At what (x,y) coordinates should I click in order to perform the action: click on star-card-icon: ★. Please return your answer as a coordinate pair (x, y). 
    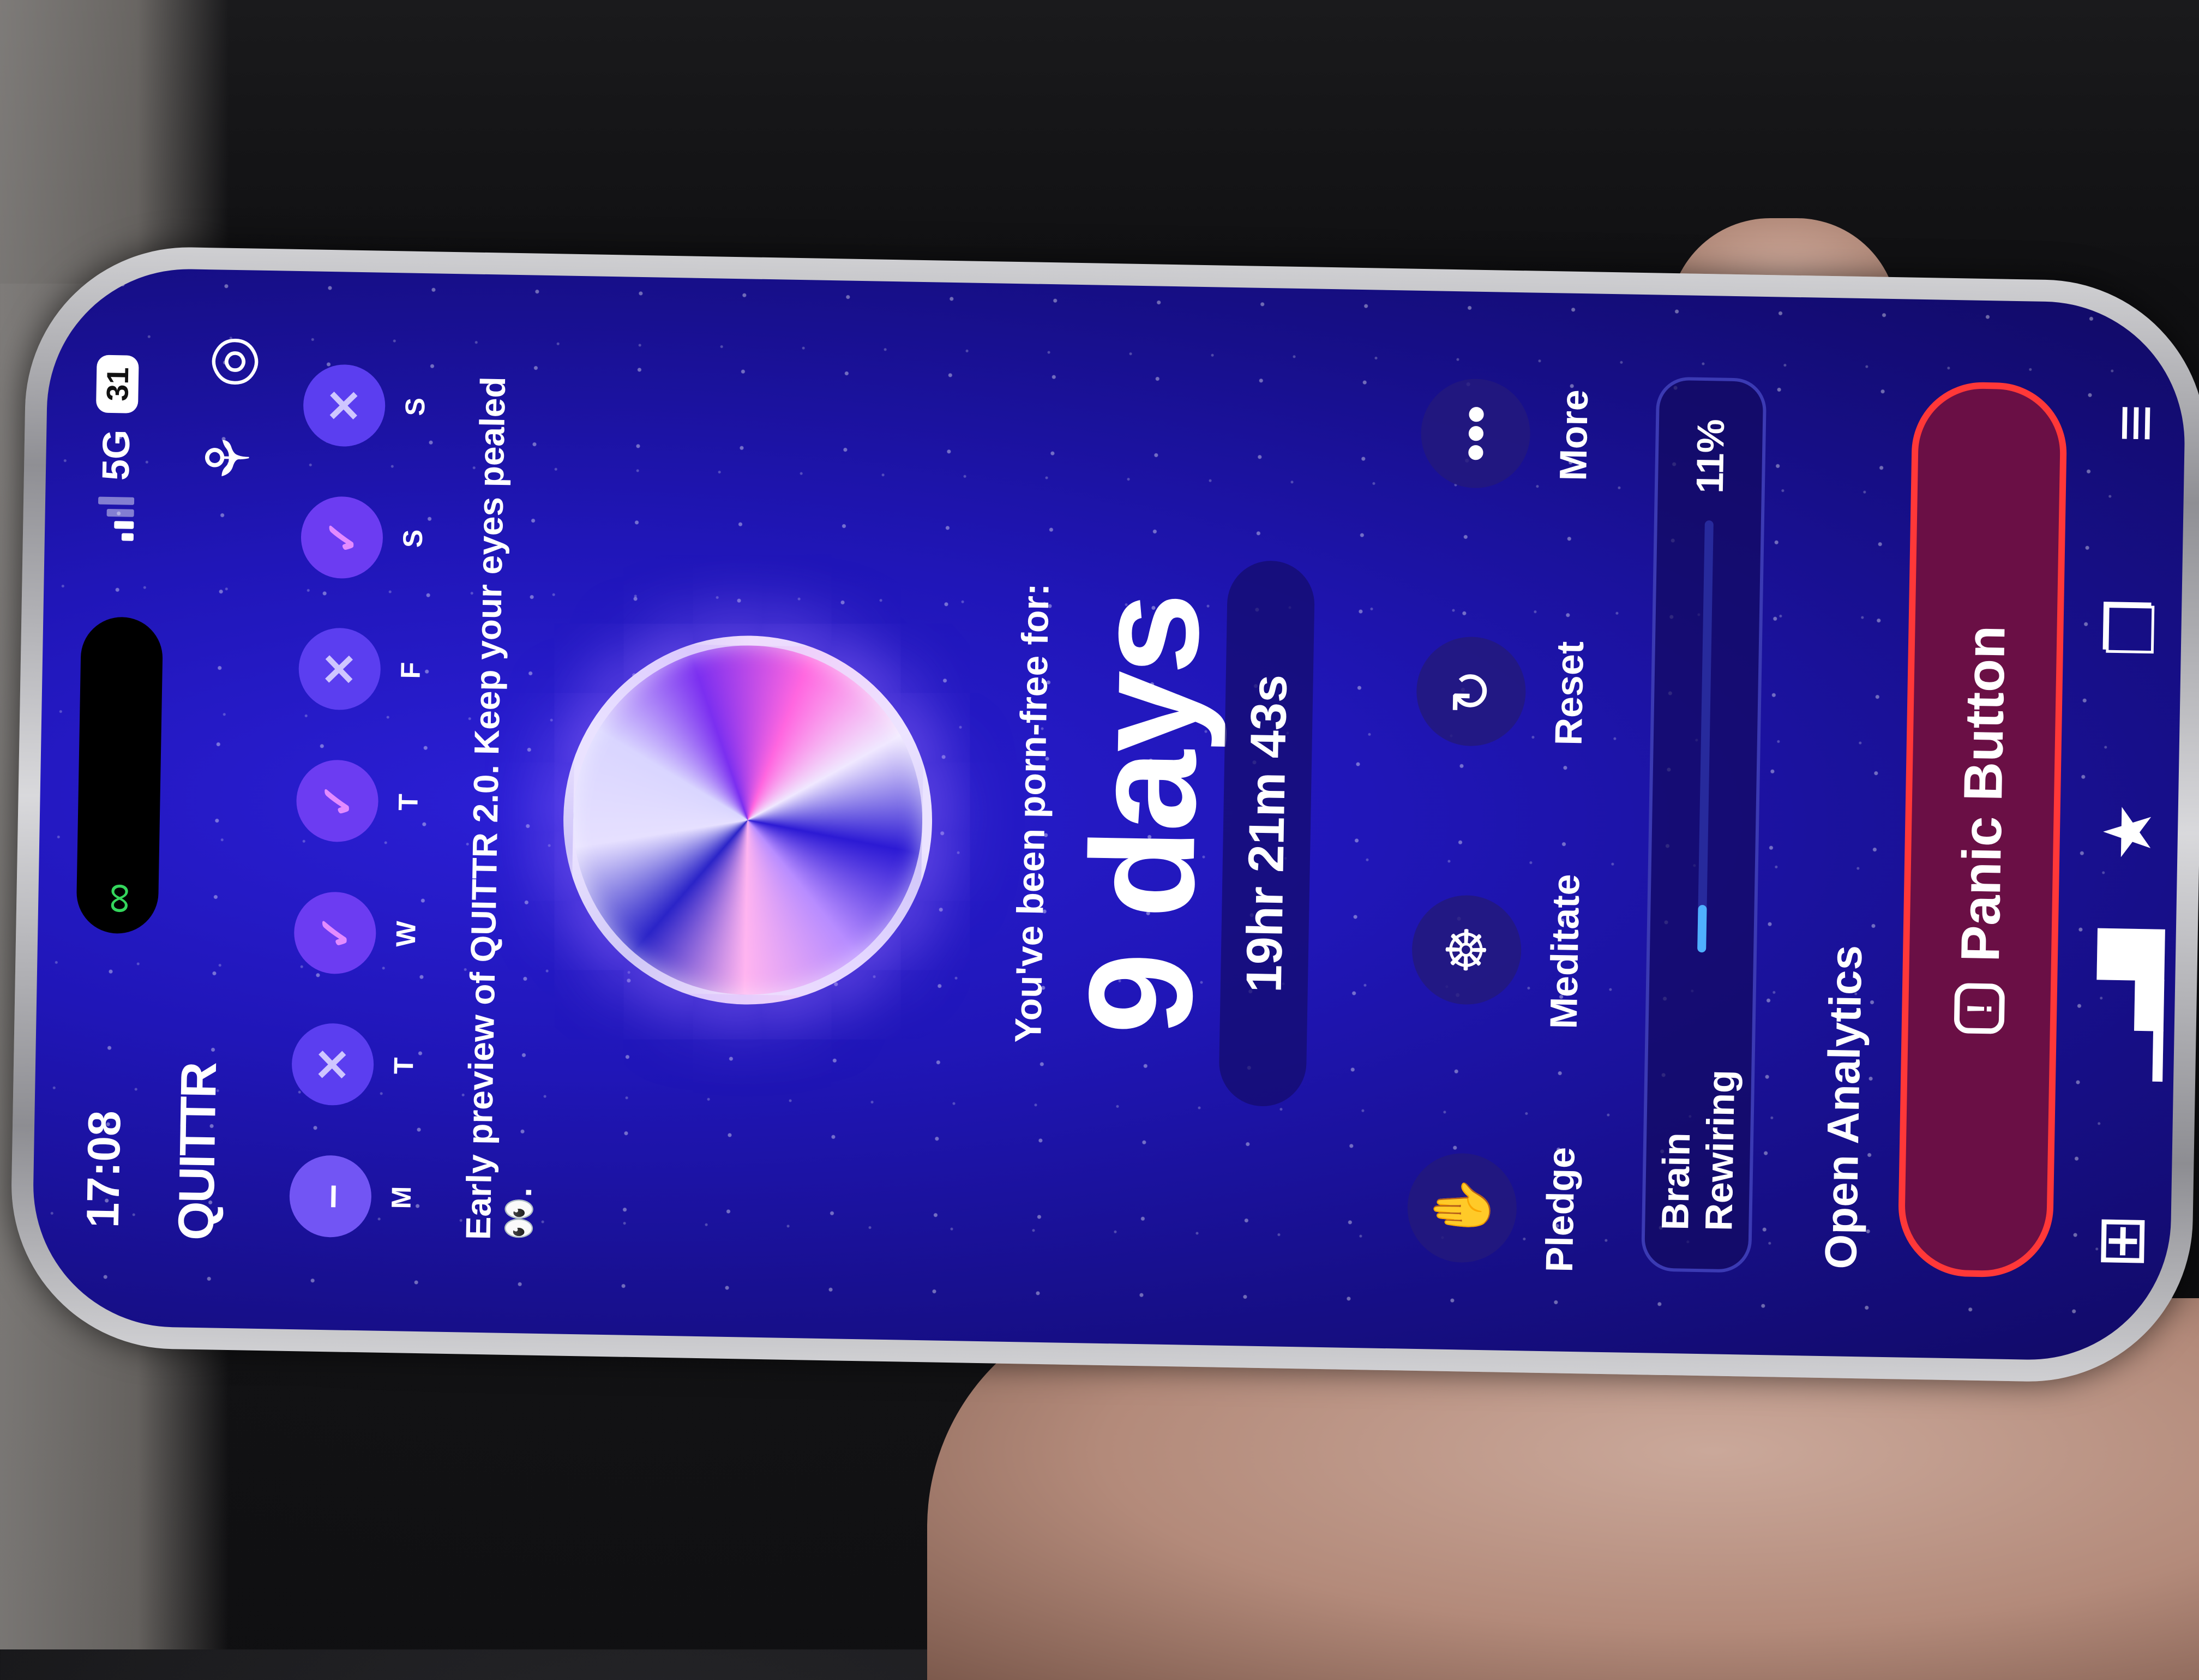
    Looking at the image, I should click on (2128, 832).